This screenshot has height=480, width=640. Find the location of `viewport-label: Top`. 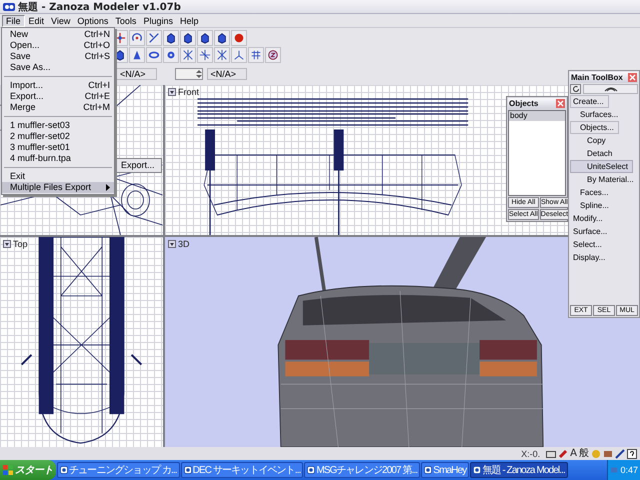

viewport-label: Top is located at coordinates (20, 244).